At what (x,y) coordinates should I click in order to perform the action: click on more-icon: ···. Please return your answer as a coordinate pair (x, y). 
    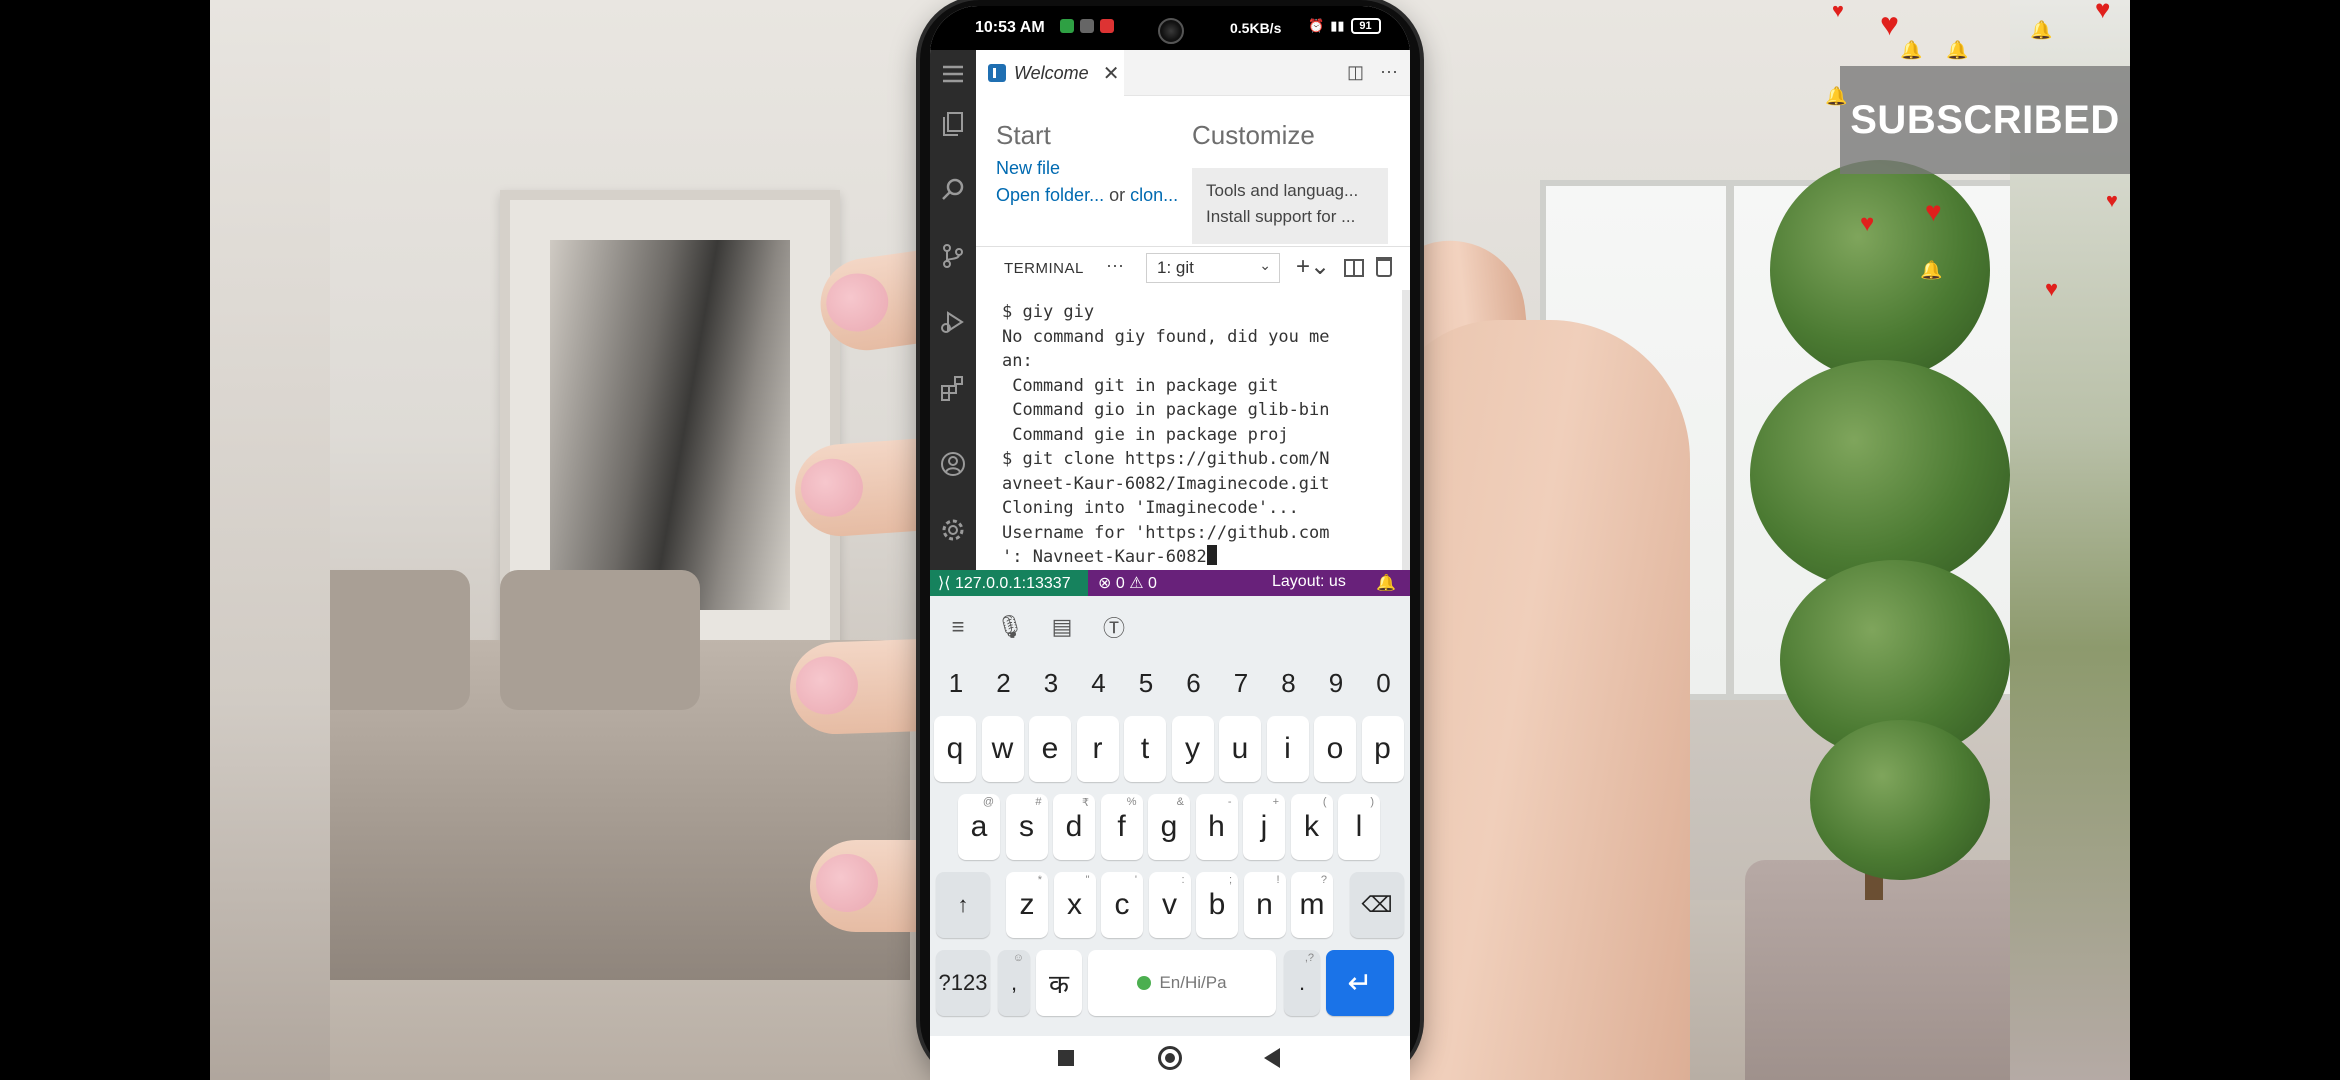
    Looking at the image, I should click on (1115, 265).